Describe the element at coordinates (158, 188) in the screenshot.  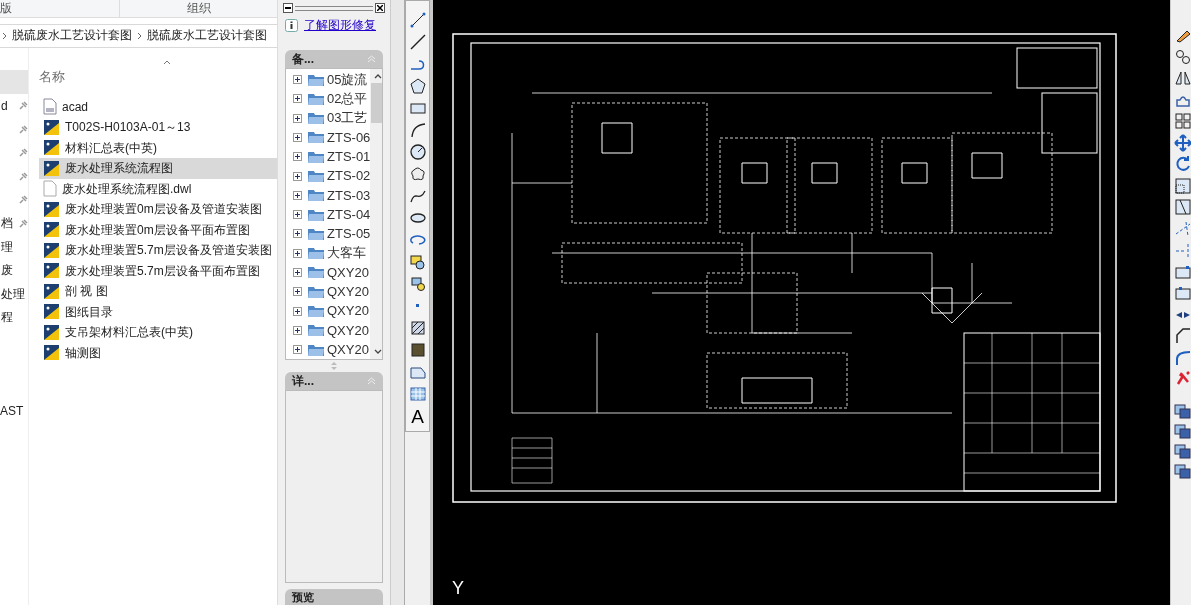
I see `file-row: 废水处理系统流程图.dwl` at that location.